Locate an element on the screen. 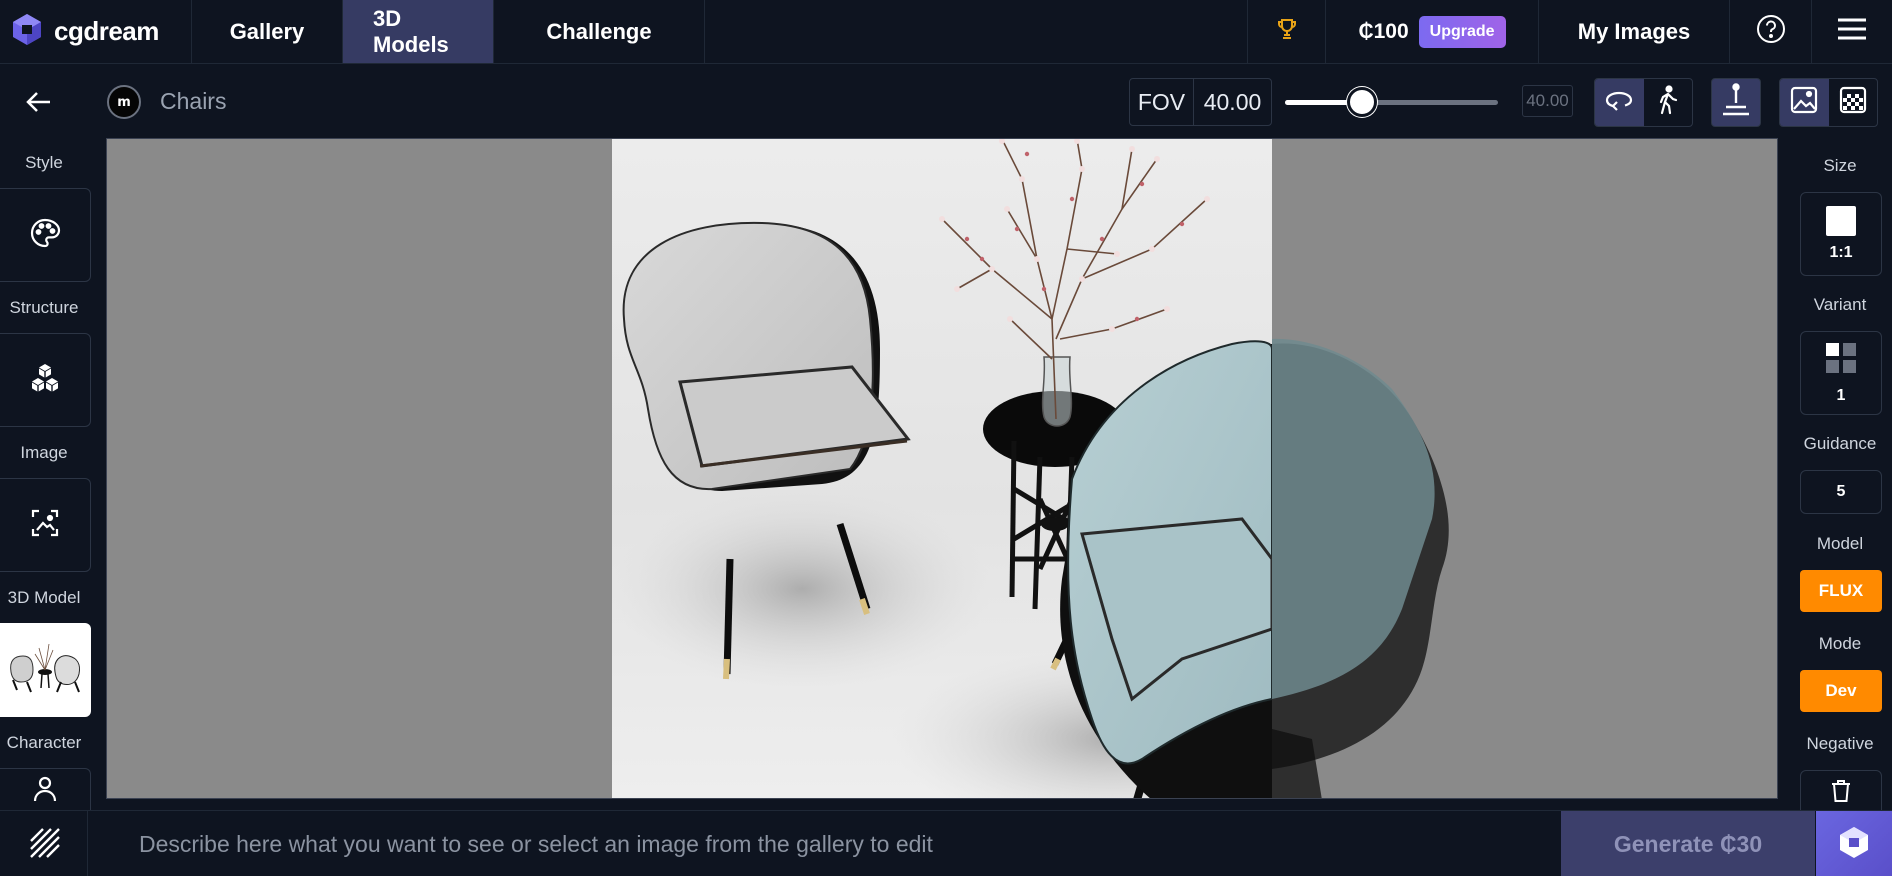 This screenshot has height=876, width=1892. nav-3d-models: 3D Models is located at coordinates (418, 31).